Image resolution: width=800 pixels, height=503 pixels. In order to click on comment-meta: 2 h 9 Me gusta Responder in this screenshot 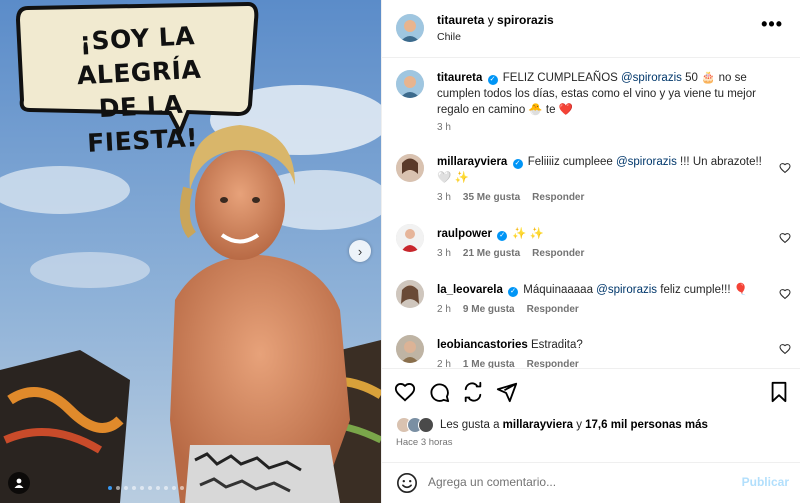, I will do `click(508, 309)`.